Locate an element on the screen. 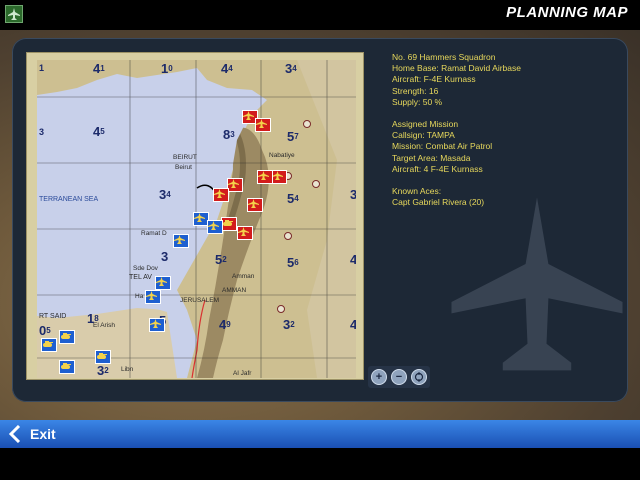  sector-number: 45 is located at coordinates (99, 131).